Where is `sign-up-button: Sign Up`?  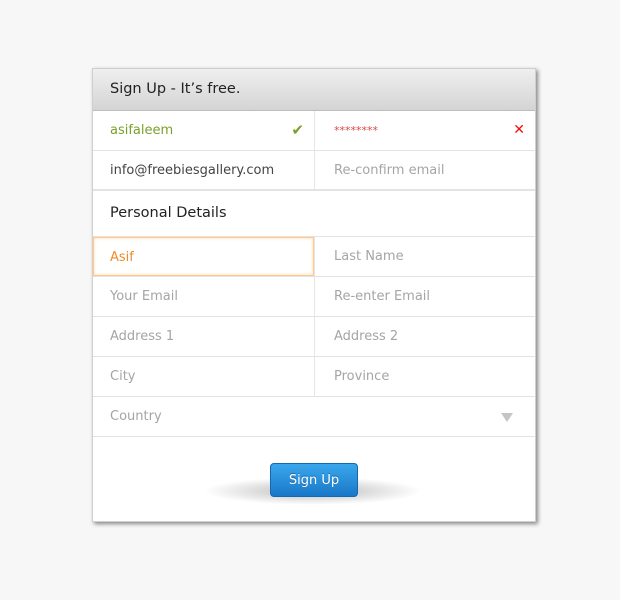
sign-up-button: Sign Up is located at coordinates (314, 480).